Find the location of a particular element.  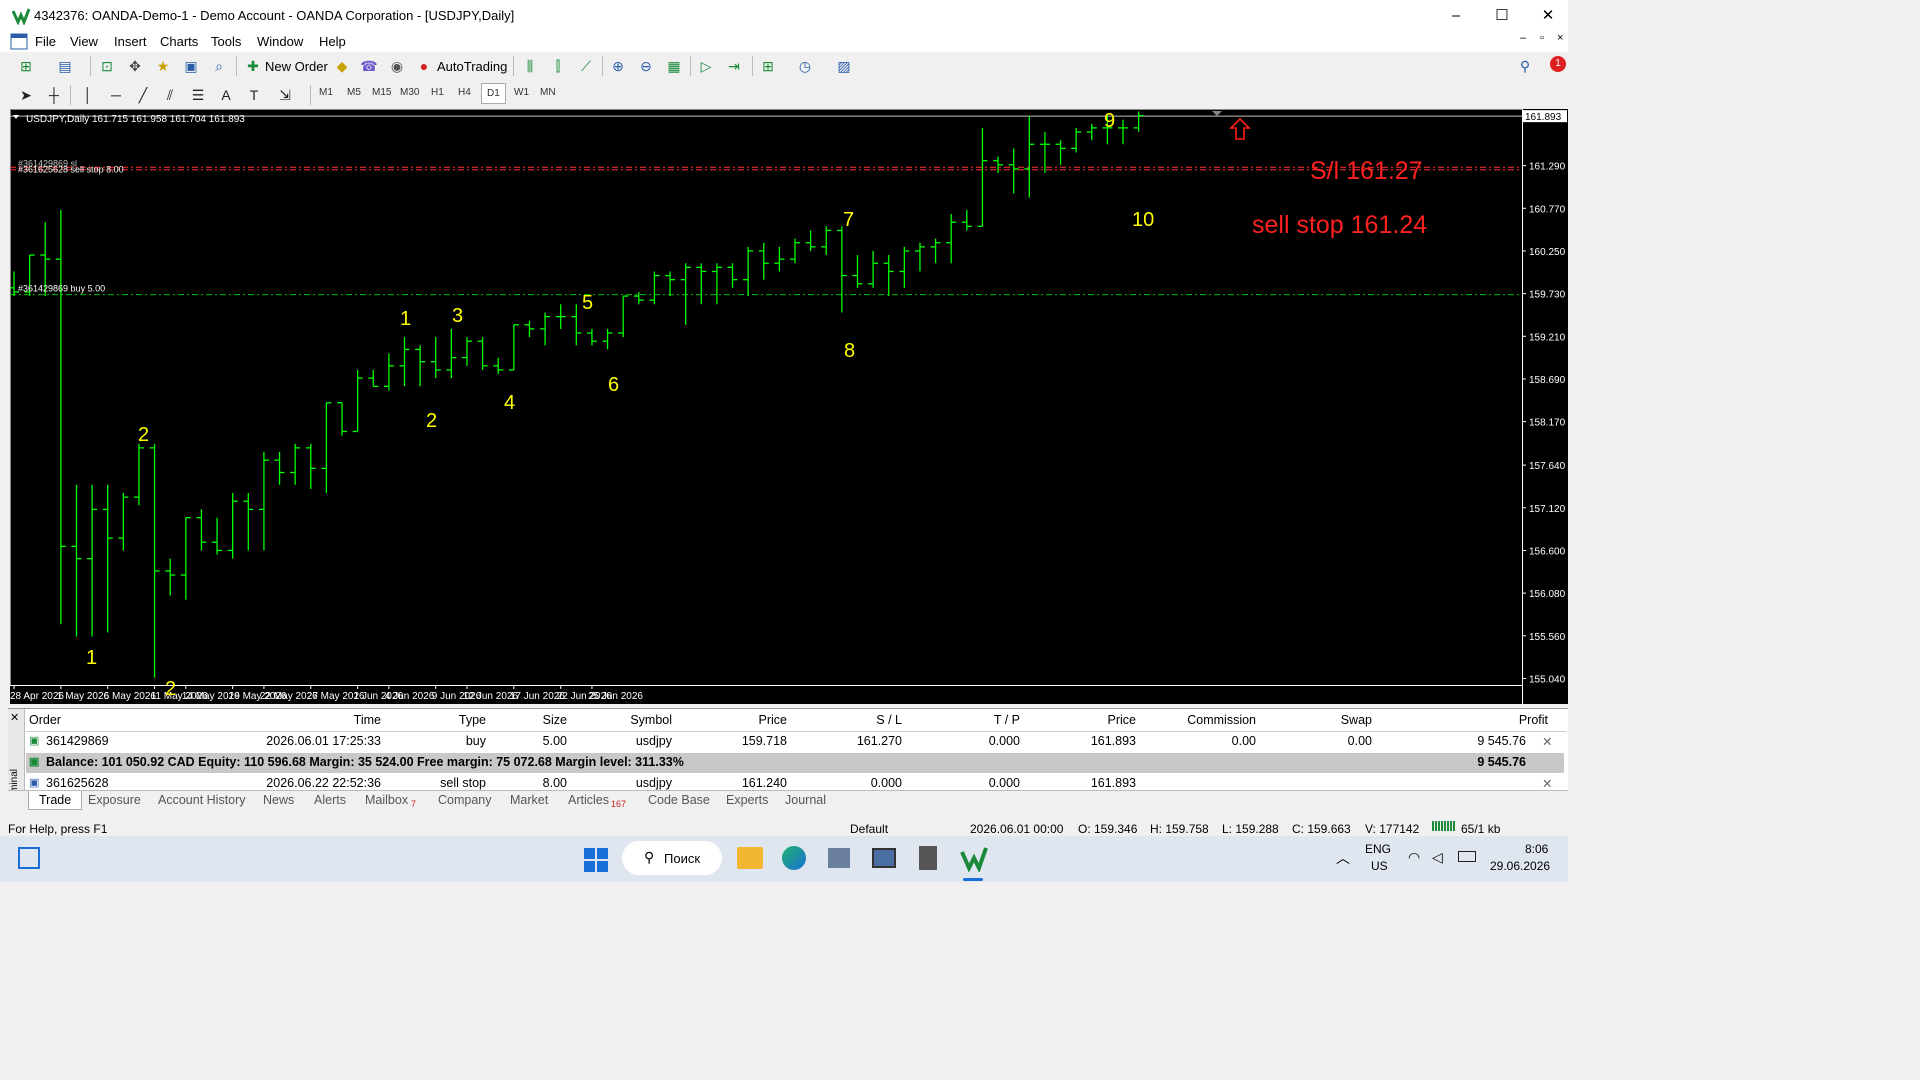

market-icon: ◉ is located at coordinates (397, 66).